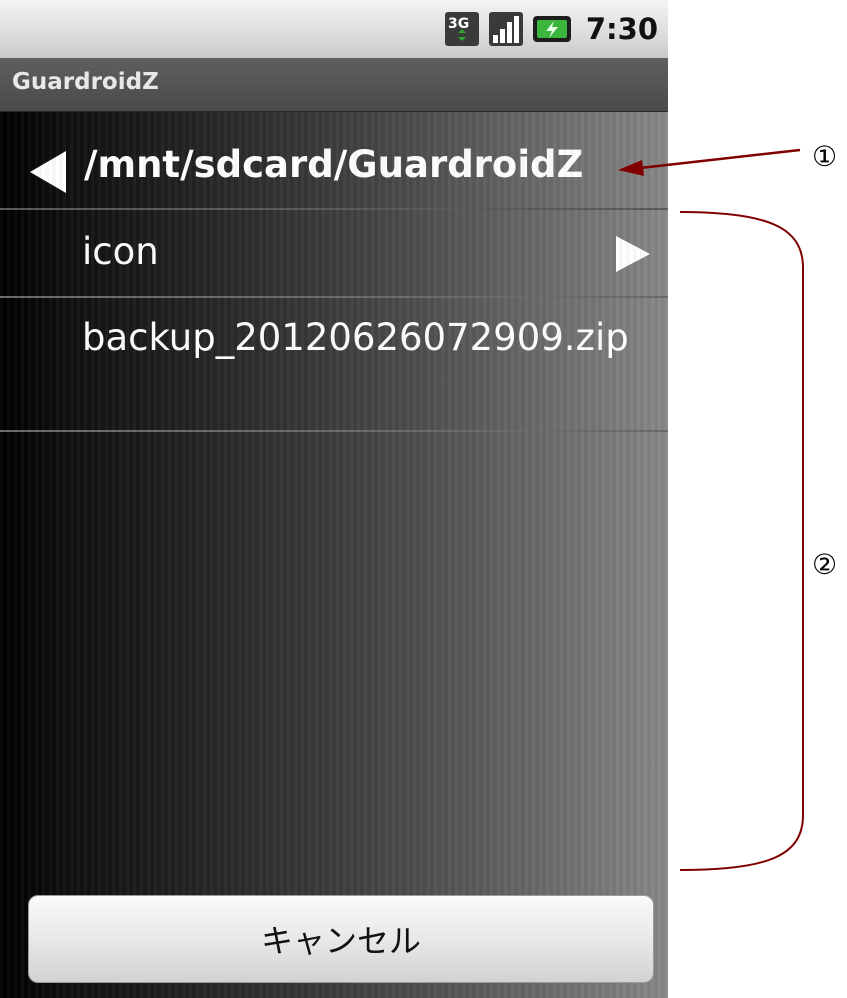  I want to click on title-bar: GuardroidZ, so click(334, 85).